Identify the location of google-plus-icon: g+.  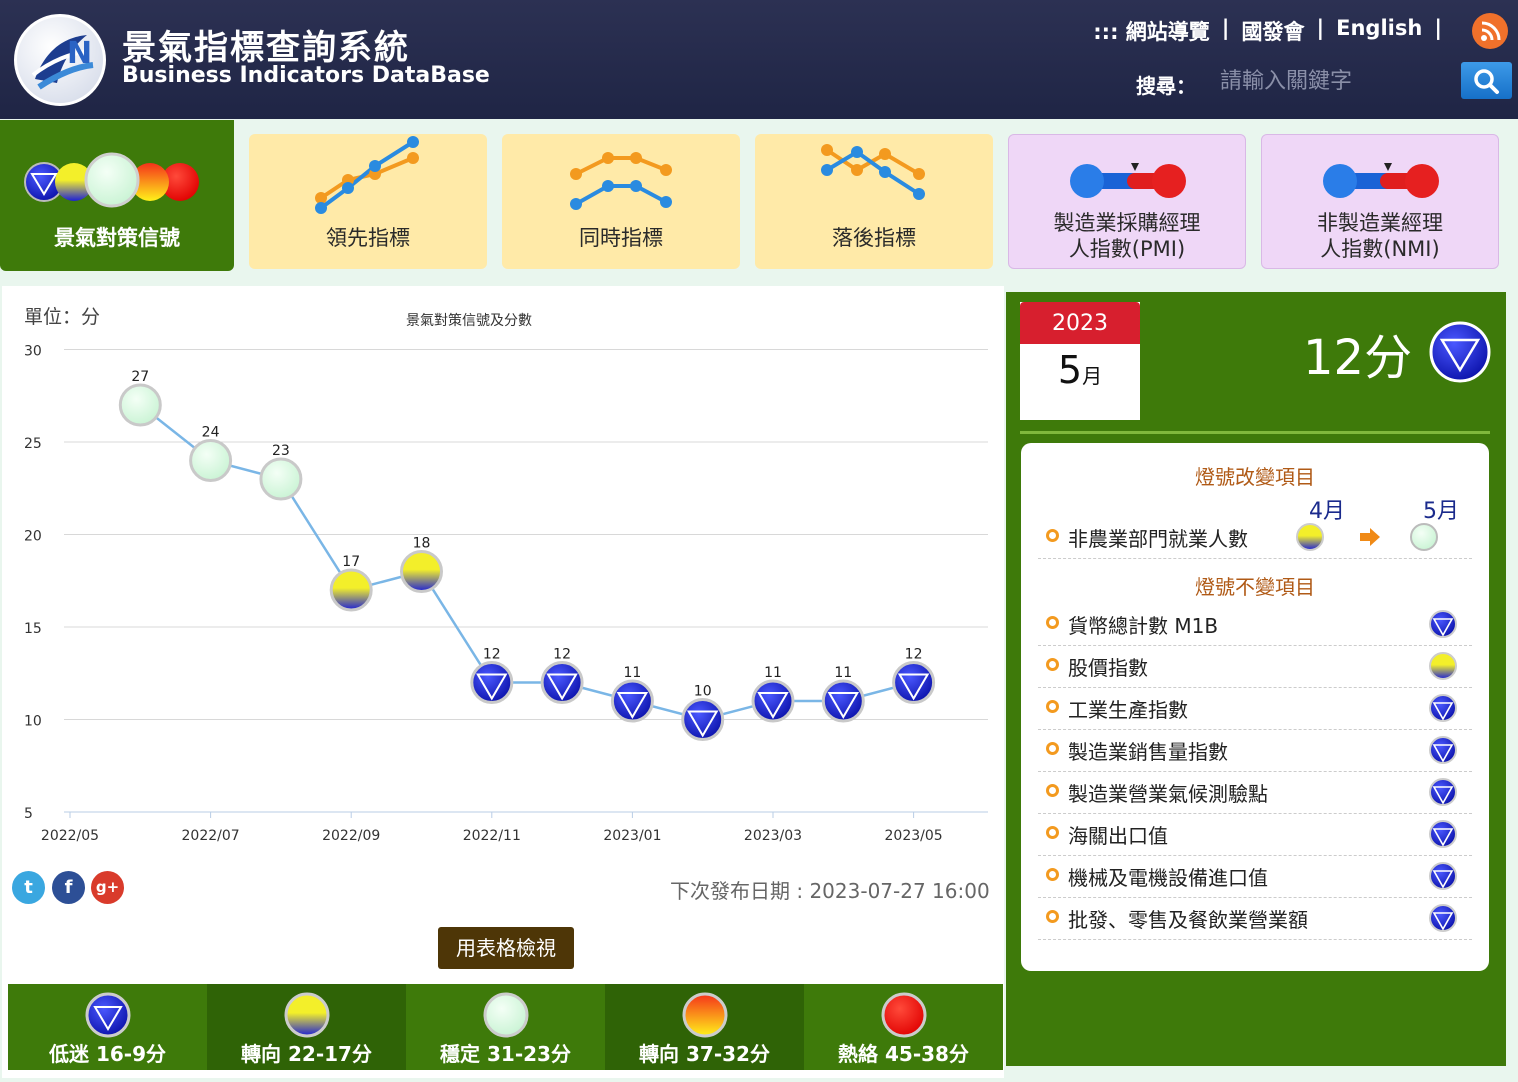
(107, 887).